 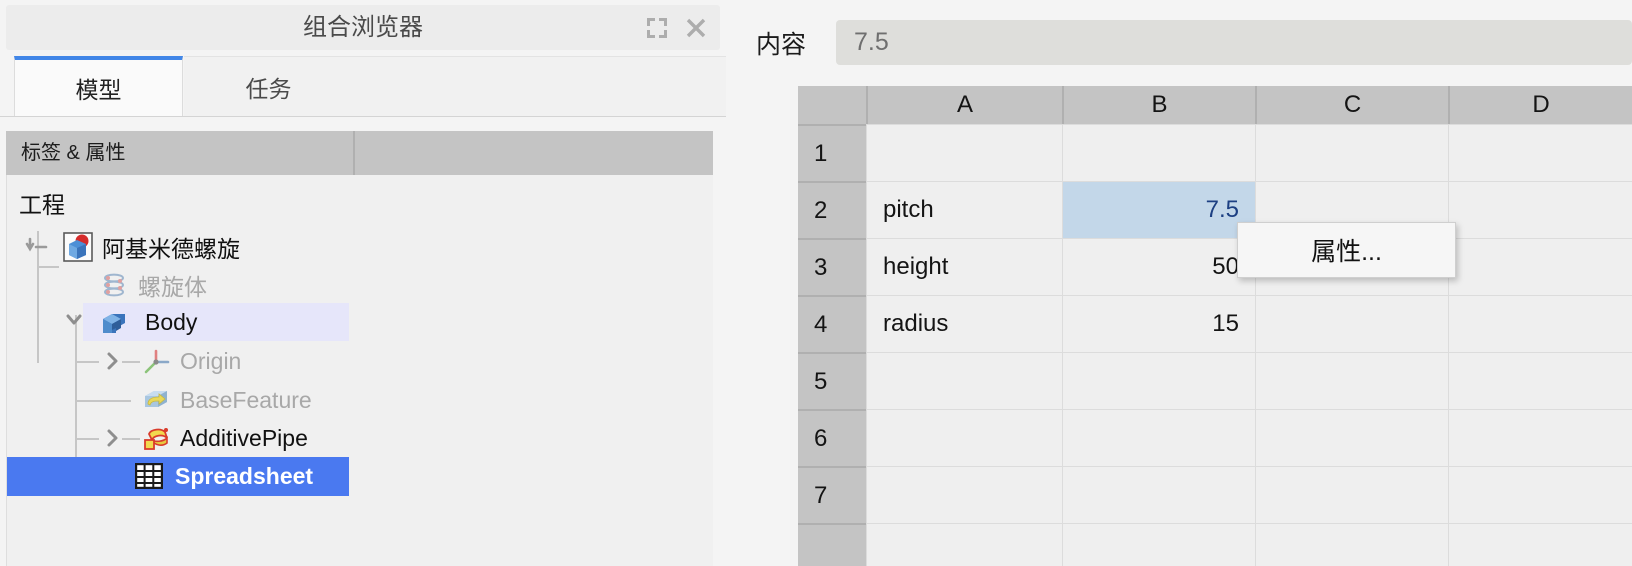 I want to click on cell-c5, so click(x=1351, y=380).